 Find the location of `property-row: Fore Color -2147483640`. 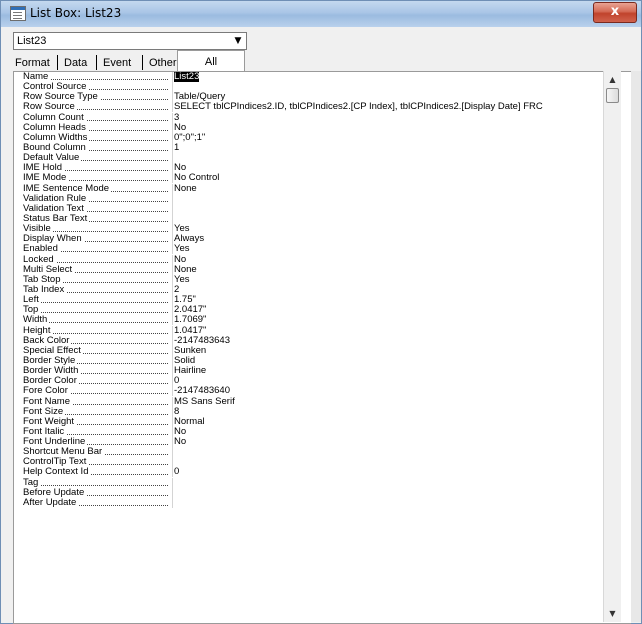

property-row: Fore Color -2147483640 is located at coordinates (313, 391).